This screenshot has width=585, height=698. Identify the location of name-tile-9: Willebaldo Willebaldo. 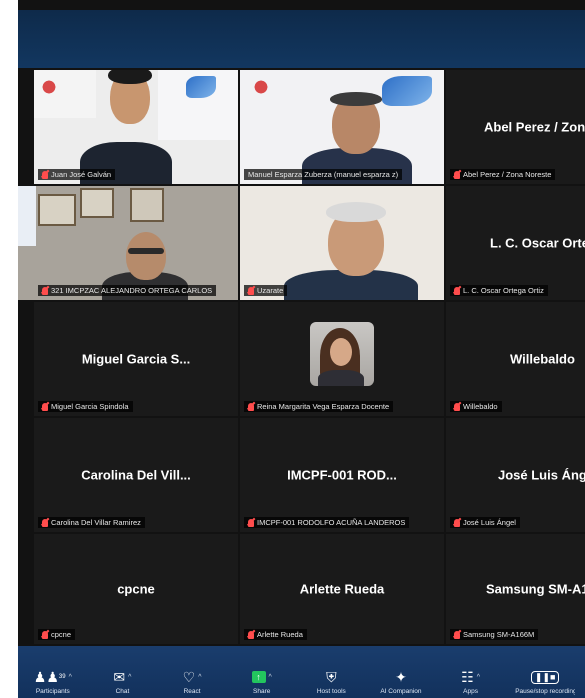
(515, 359).